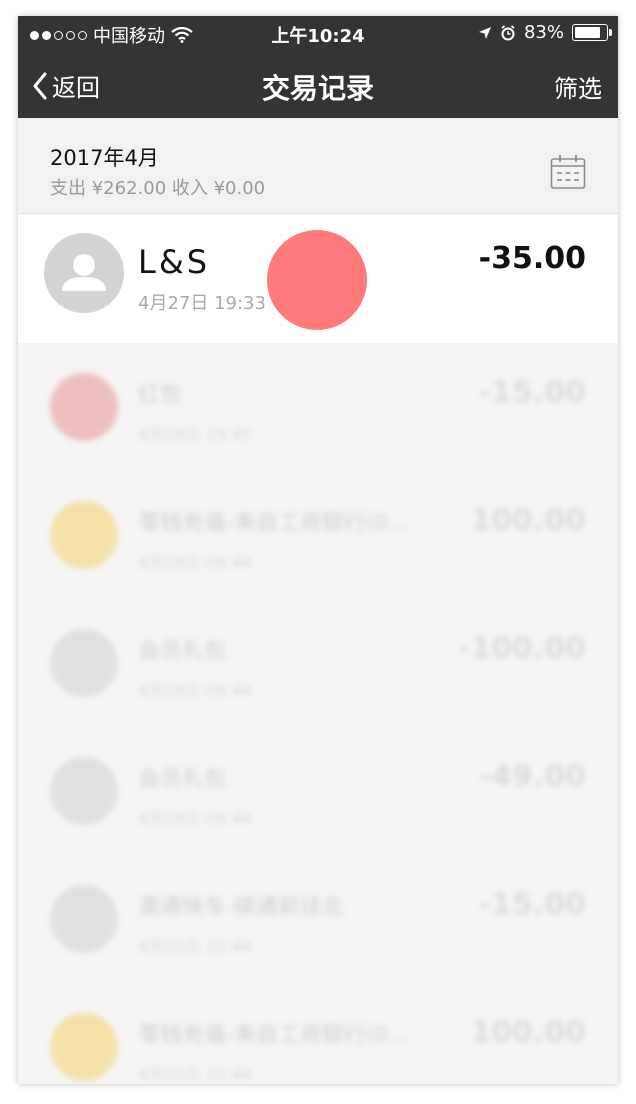 The height and width of the screenshot is (1104, 636). What do you see at coordinates (578, 86) in the screenshot?
I see `filter-button: 筛选` at bounding box center [578, 86].